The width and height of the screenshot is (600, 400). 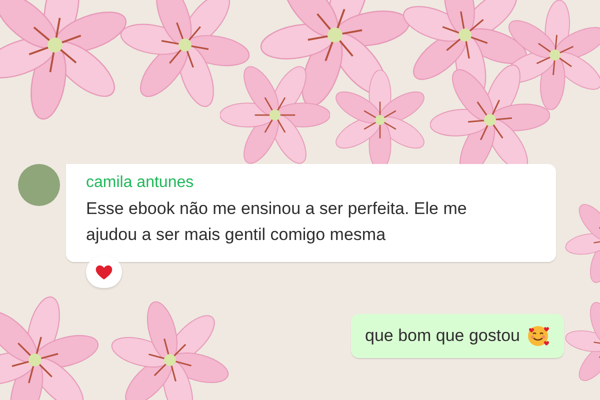 I want to click on message-text: Esse ebook não me ensinou a ser perfeita. Ele me ajudou a ser mais gentil comigo mesma, so click(x=277, y=222).